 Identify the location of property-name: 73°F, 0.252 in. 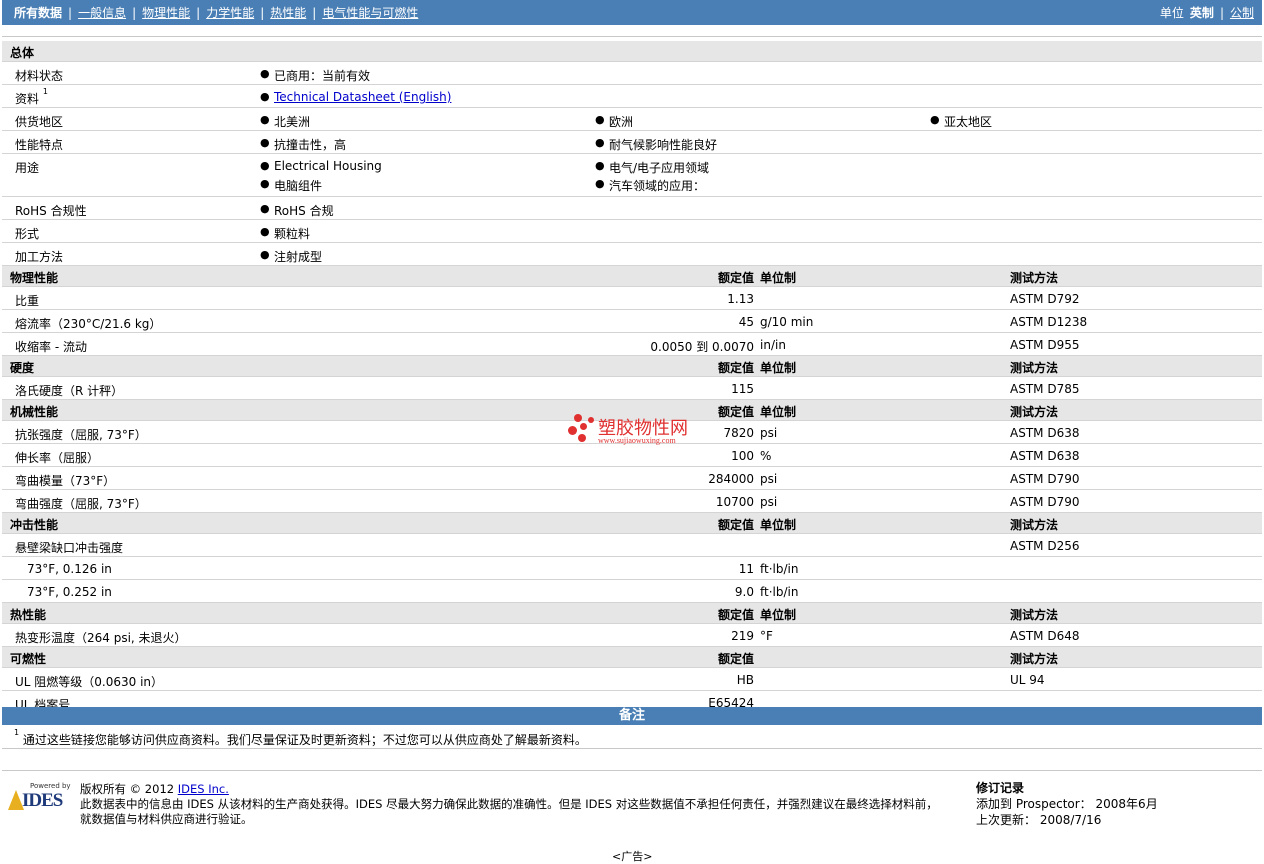
(69, 592).